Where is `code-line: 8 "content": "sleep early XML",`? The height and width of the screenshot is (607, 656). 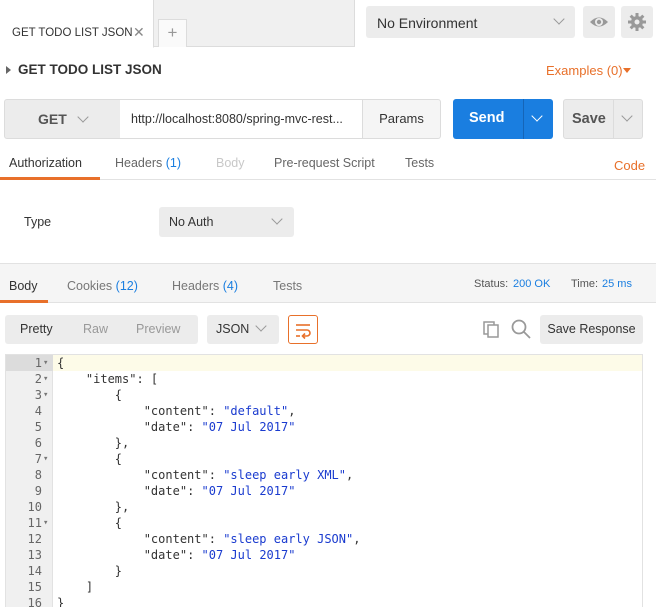
code-line: 8 "content": "sleep early XML", is located at coordinates (324, 475).